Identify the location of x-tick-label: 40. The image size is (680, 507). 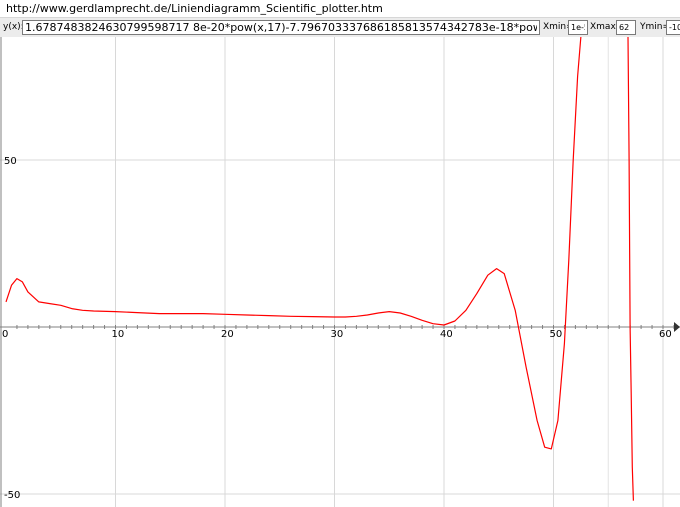
(446, 334).